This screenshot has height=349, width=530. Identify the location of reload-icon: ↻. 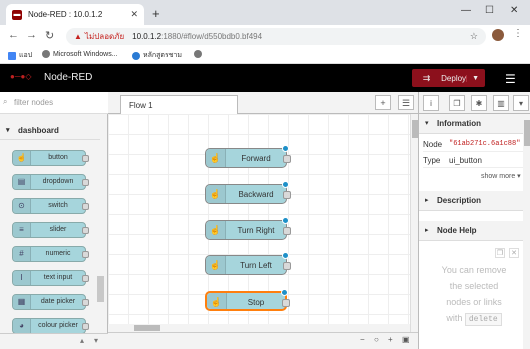
(49, 35).